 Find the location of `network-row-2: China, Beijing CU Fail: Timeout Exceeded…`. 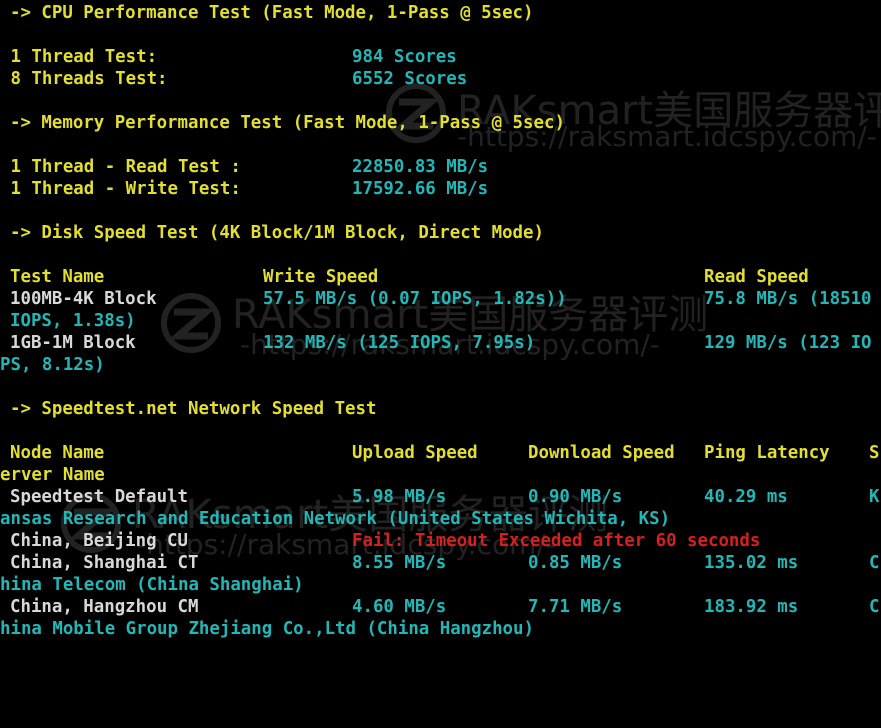

network-row-2: China, Beijing CU Fail: Timeout Exceeded… is located at coordinates (380, 541).